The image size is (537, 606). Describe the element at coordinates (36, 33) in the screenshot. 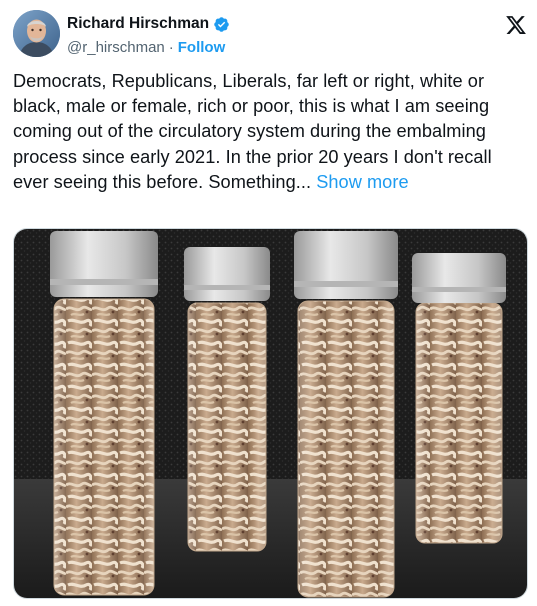

I see `avatar` at that location.